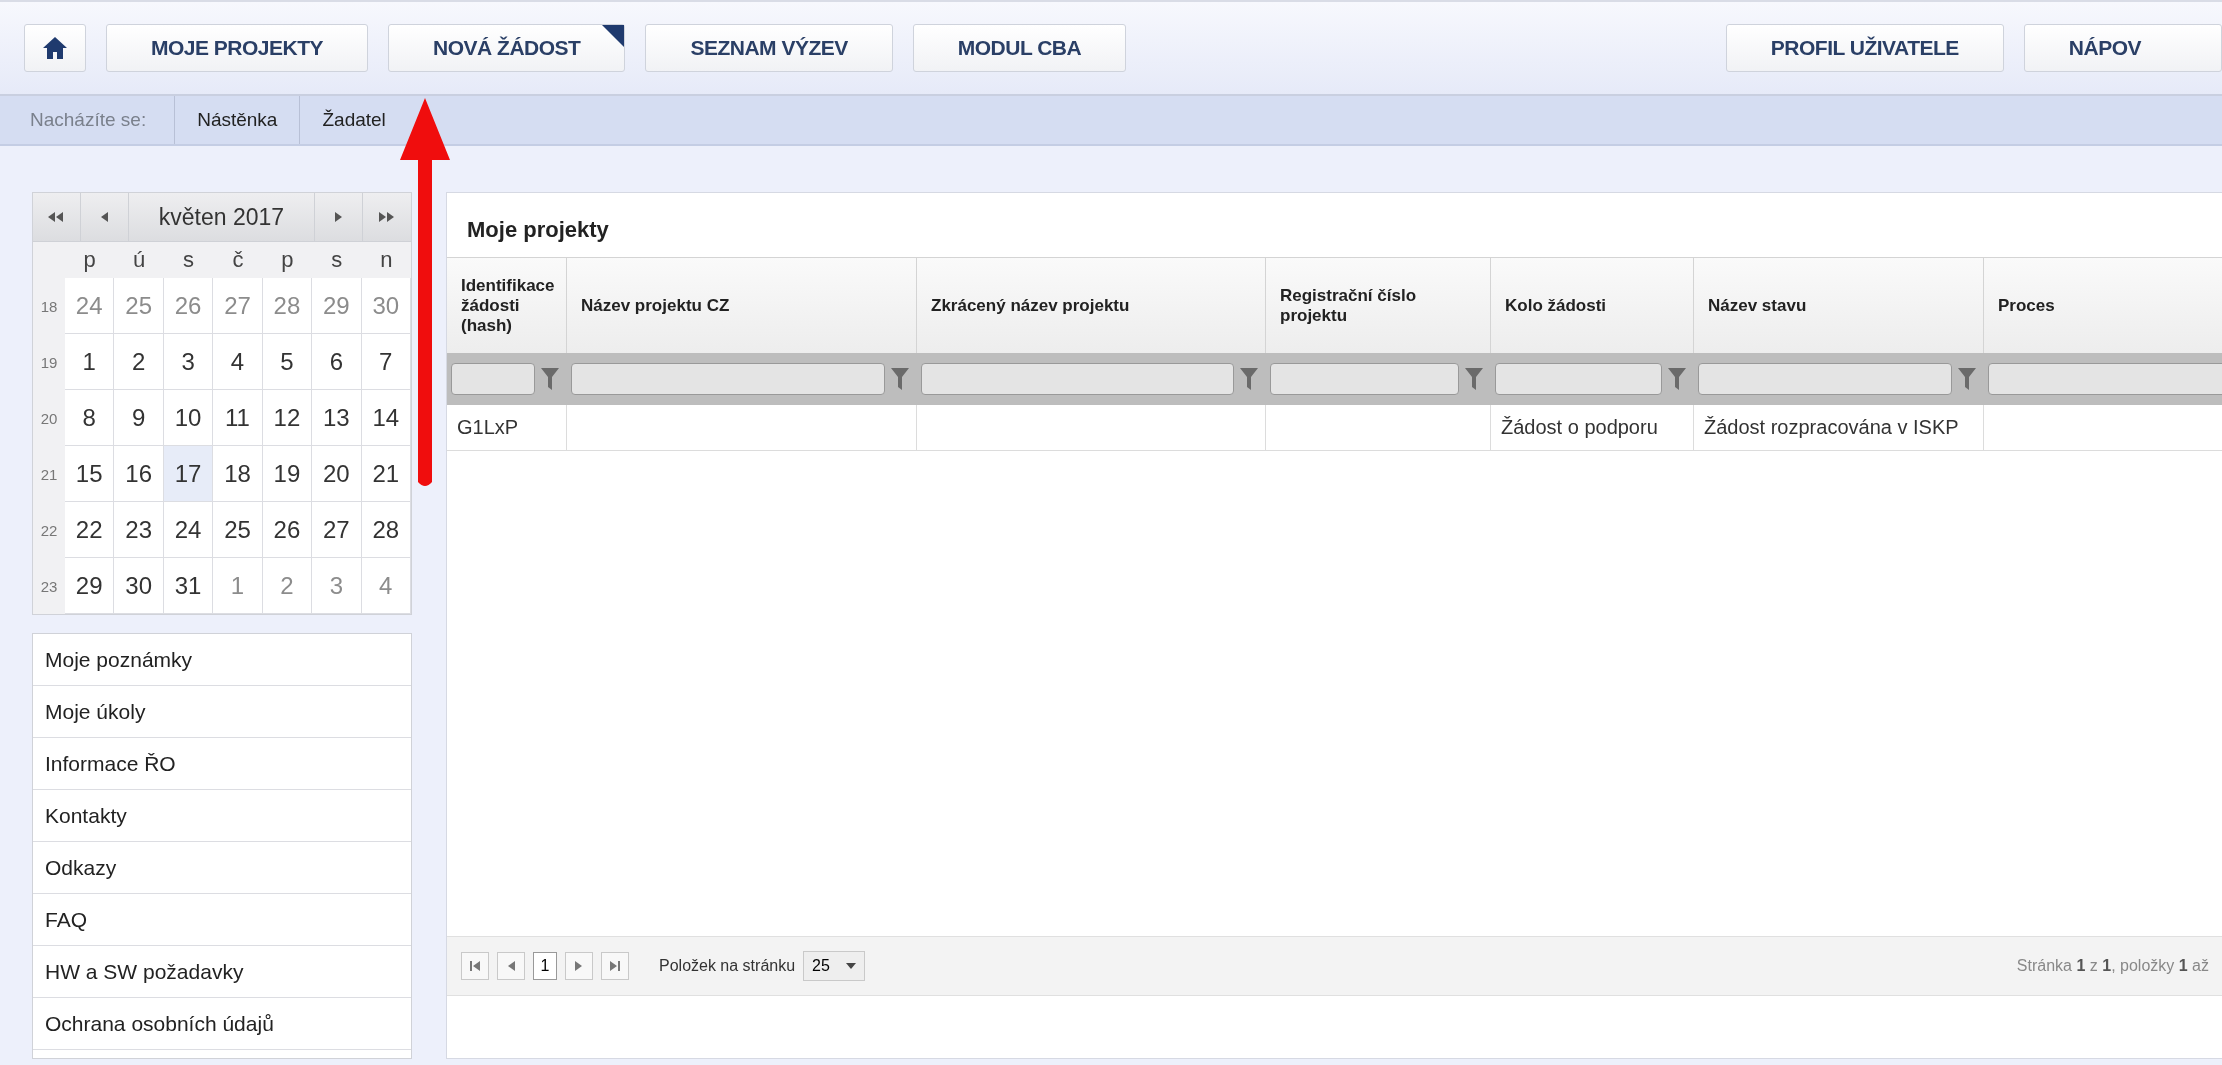 Image resolution: width=2222 pixels, height=1065 pixels. I want to click on calendar-day: 5, so click(287, 362).